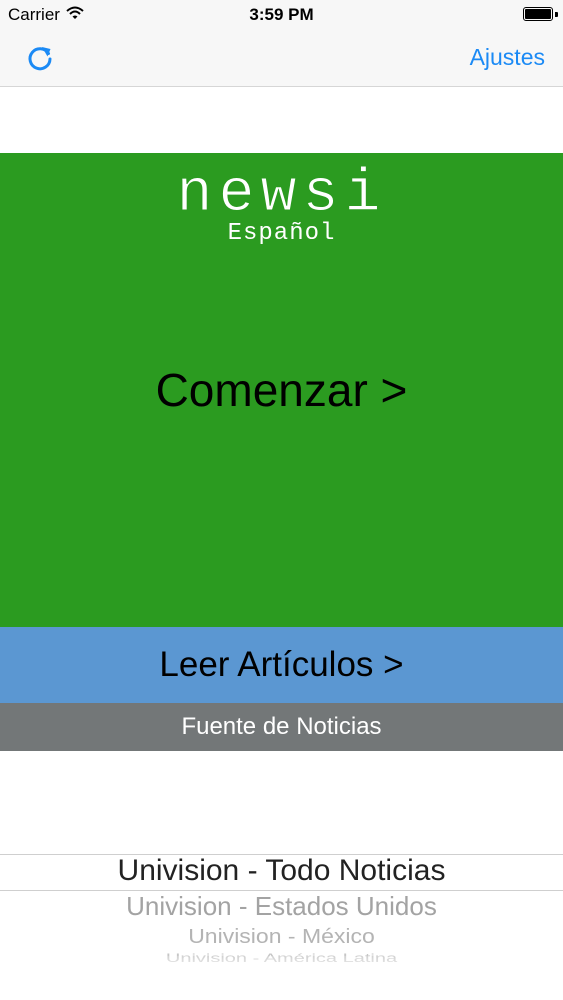 The width and height of the screenshot is (563, 1000). I want to click on status-time: 3:59 PM, so click(281, 14).